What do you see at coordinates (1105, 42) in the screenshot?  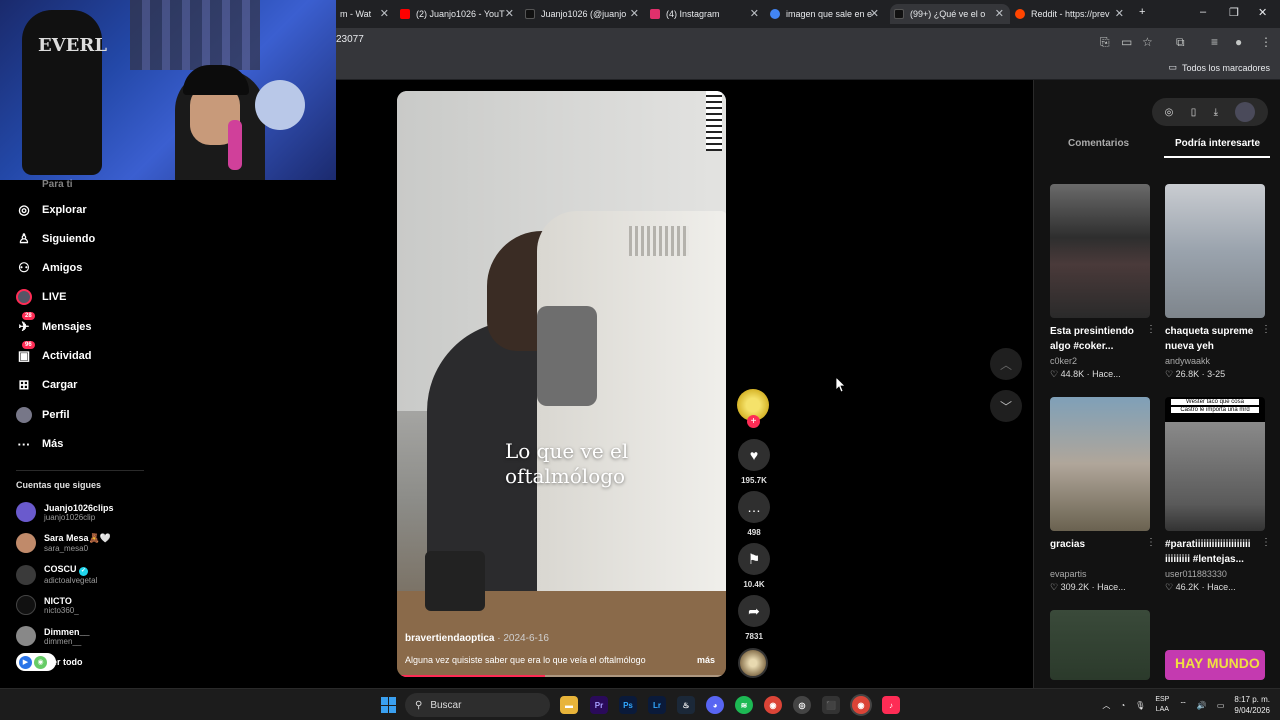 I see `translate-icon: ⎘` at bounding box center [1105, 42].